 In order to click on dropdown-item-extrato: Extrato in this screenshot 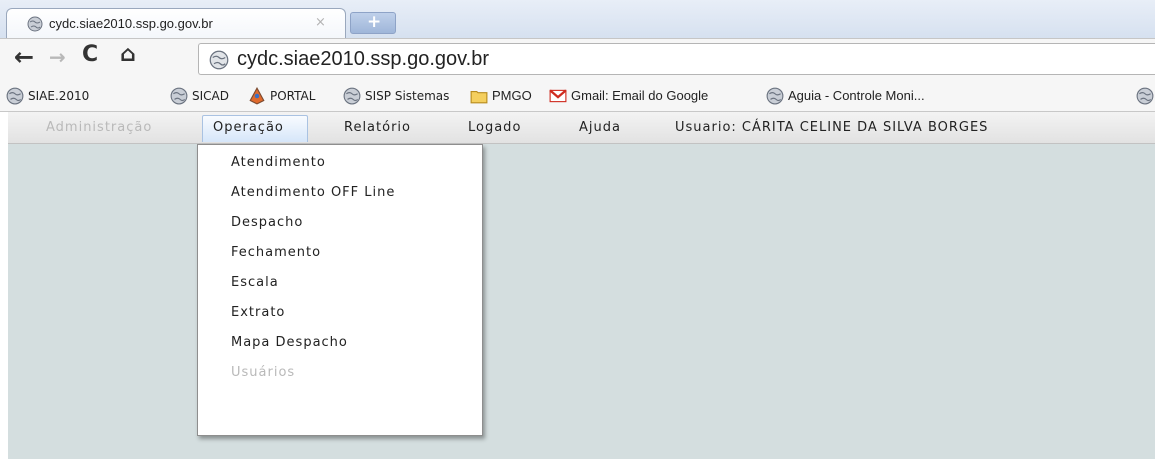, I will do `click(258, 312)`.